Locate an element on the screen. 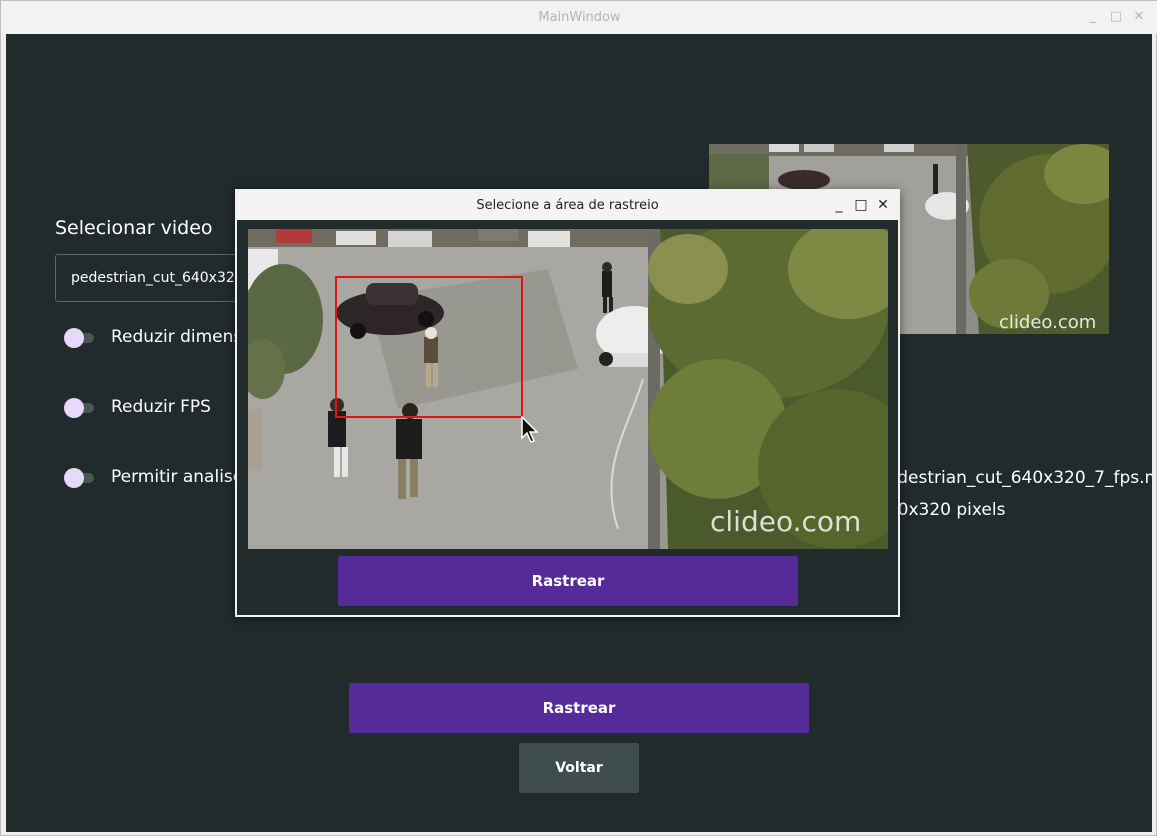  dialog-close-icon: ✕ is located at coordinates (883, 205).